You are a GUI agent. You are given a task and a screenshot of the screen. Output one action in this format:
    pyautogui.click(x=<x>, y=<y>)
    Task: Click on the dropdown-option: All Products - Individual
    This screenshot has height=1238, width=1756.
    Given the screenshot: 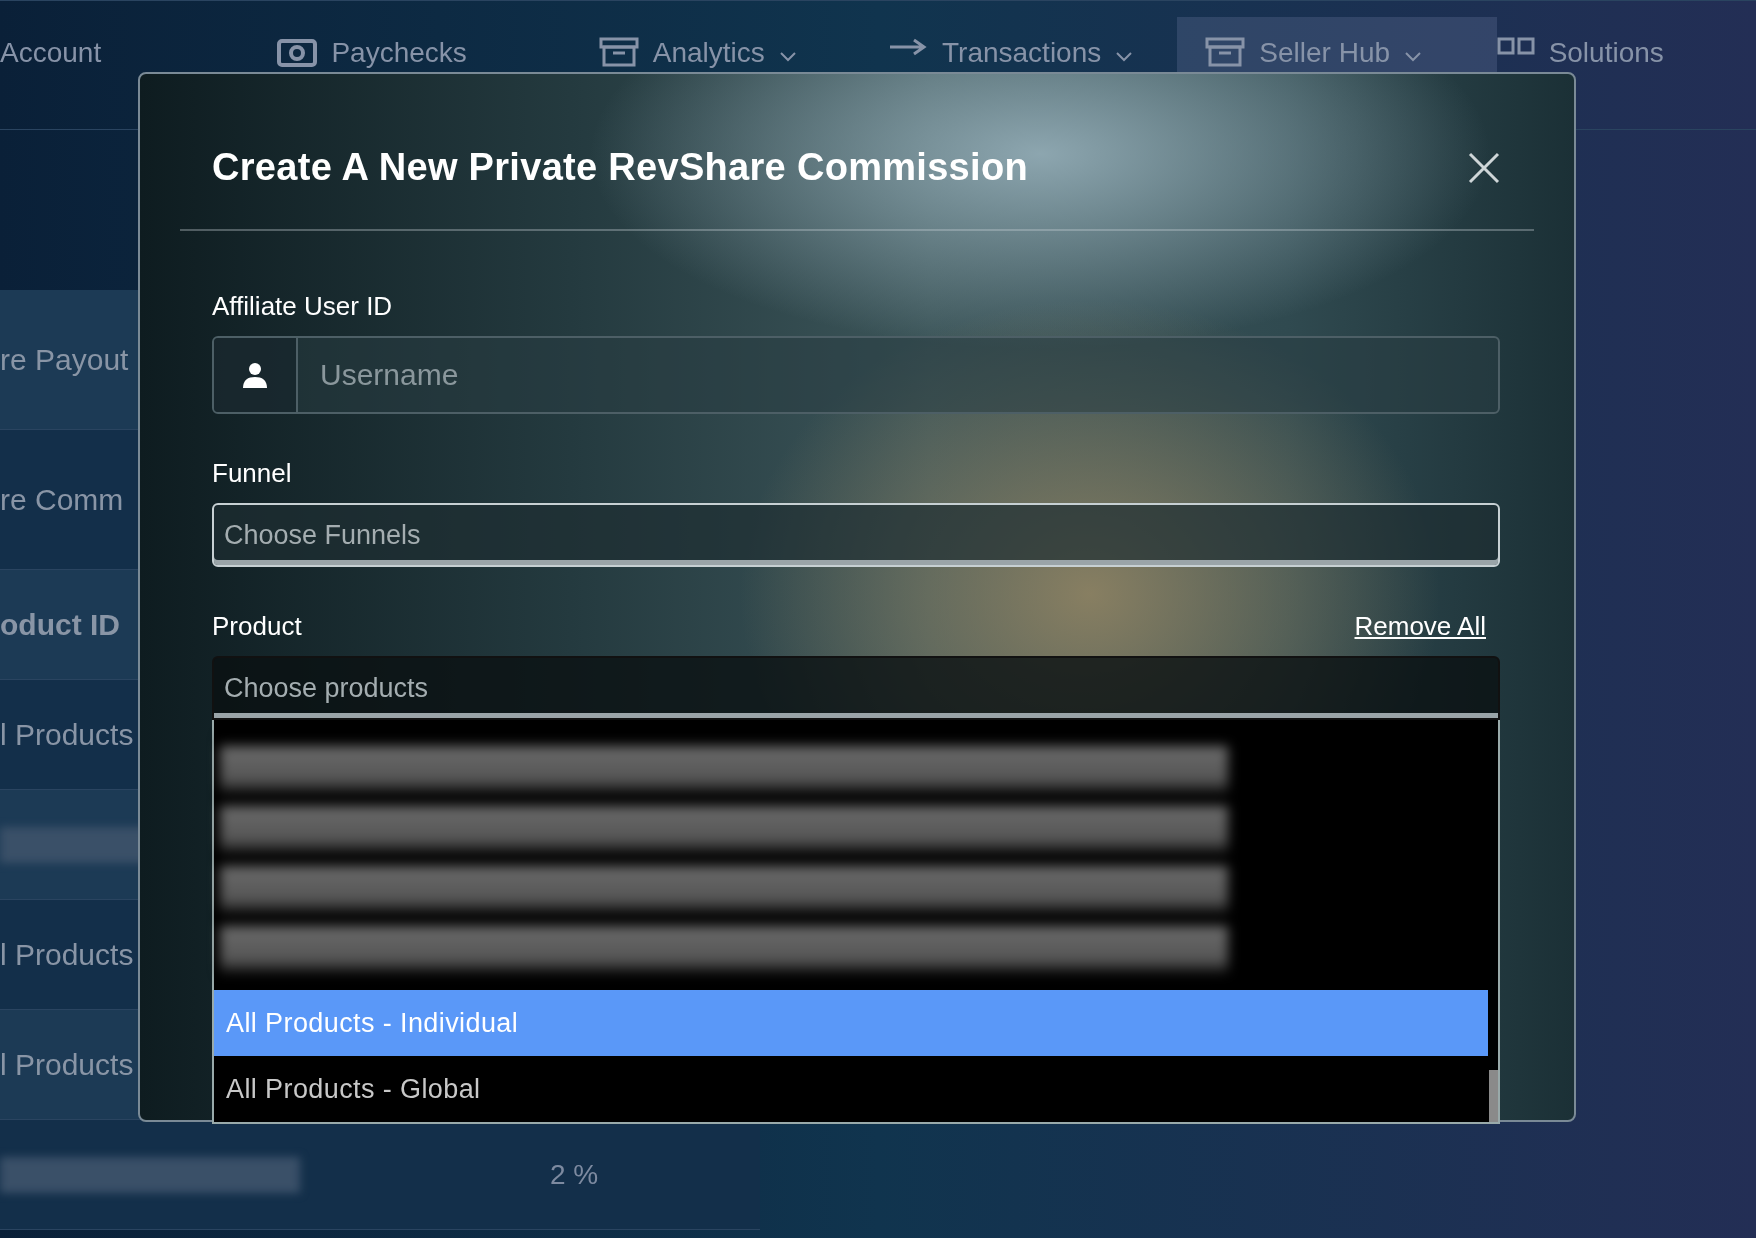 What is the action you would take?
    pyautogui.click(x=851, y=1023)
    